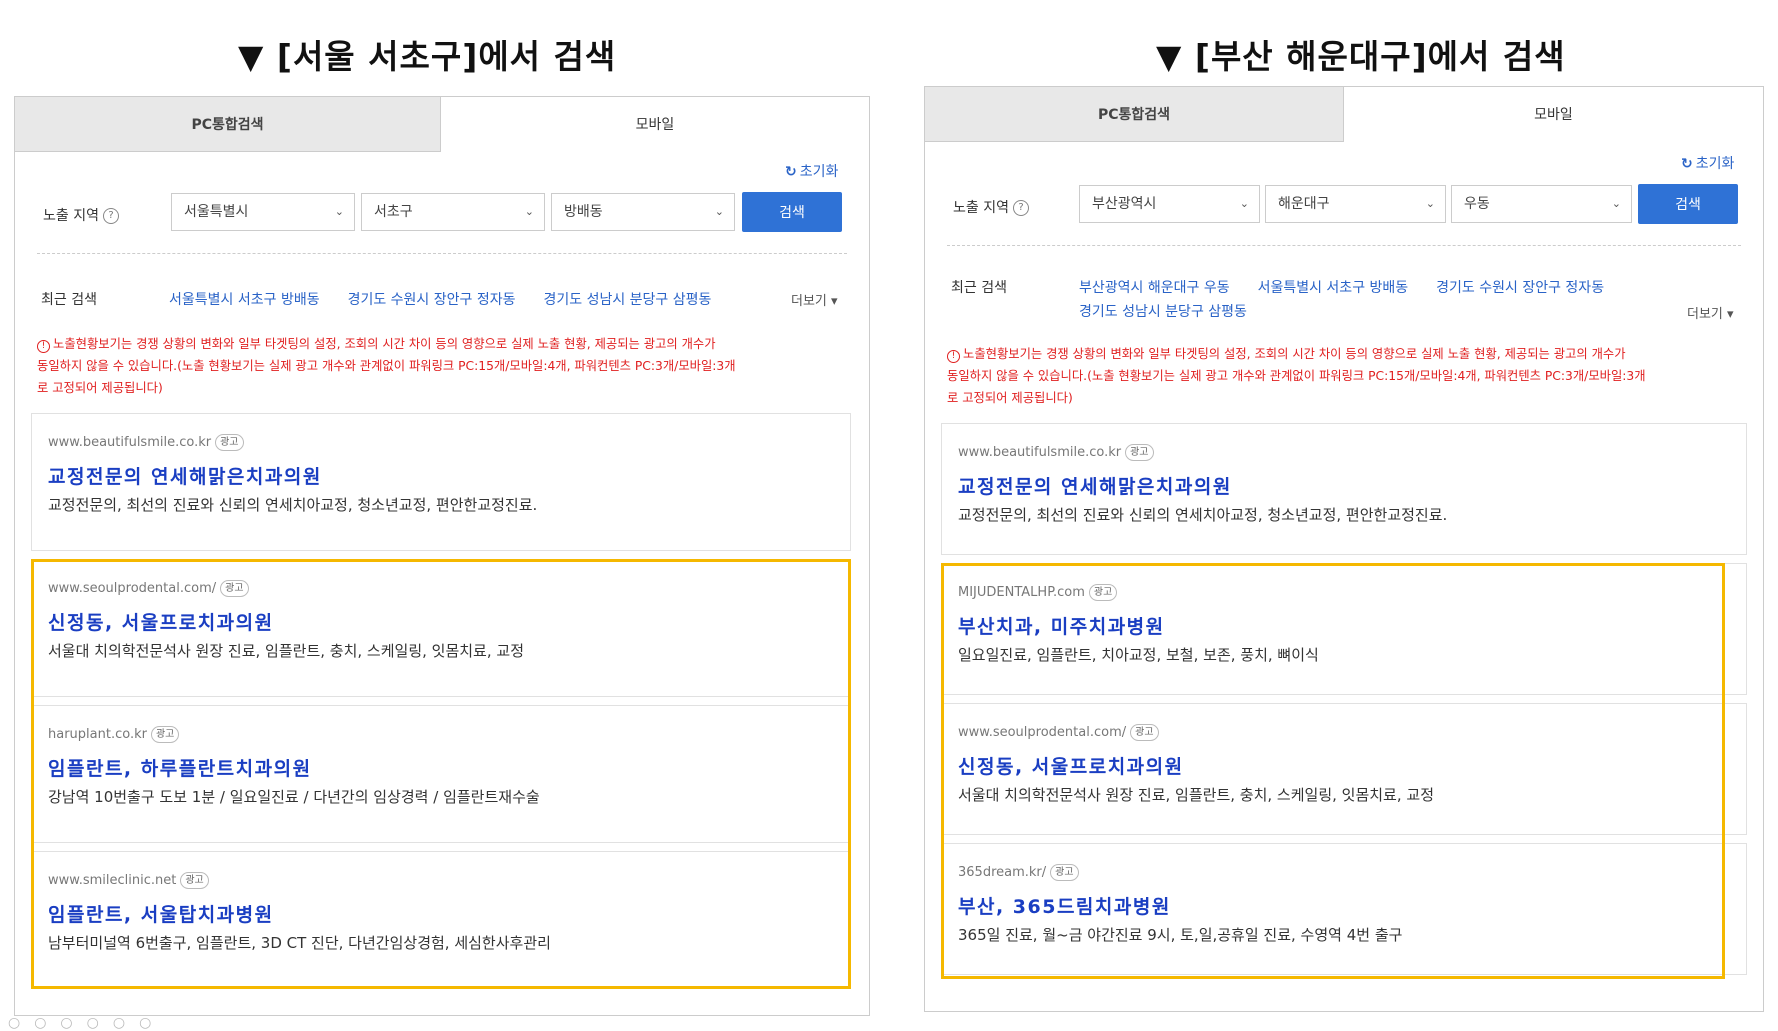 Image resolution: width=1778 pixels, height=1031 pixels. I want to click on select-district-value: 해운대구, so click(1304, 204).